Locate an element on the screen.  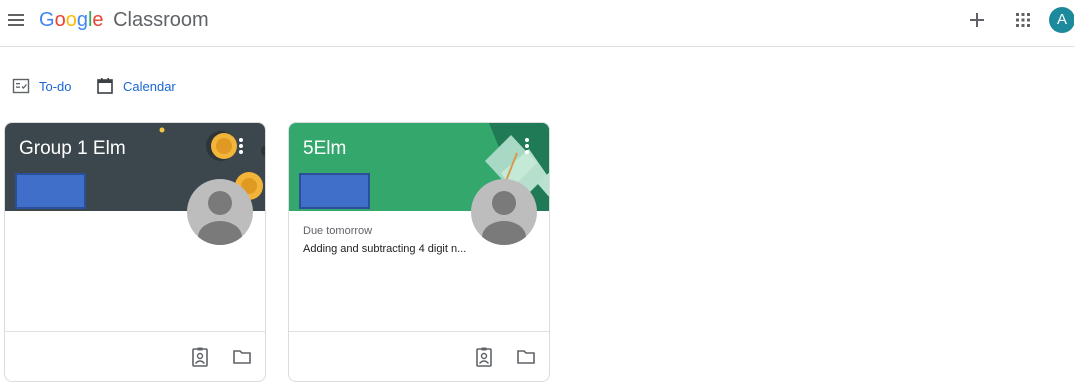
class-title: Group 1 Elm is located at coordinates (72, 148).